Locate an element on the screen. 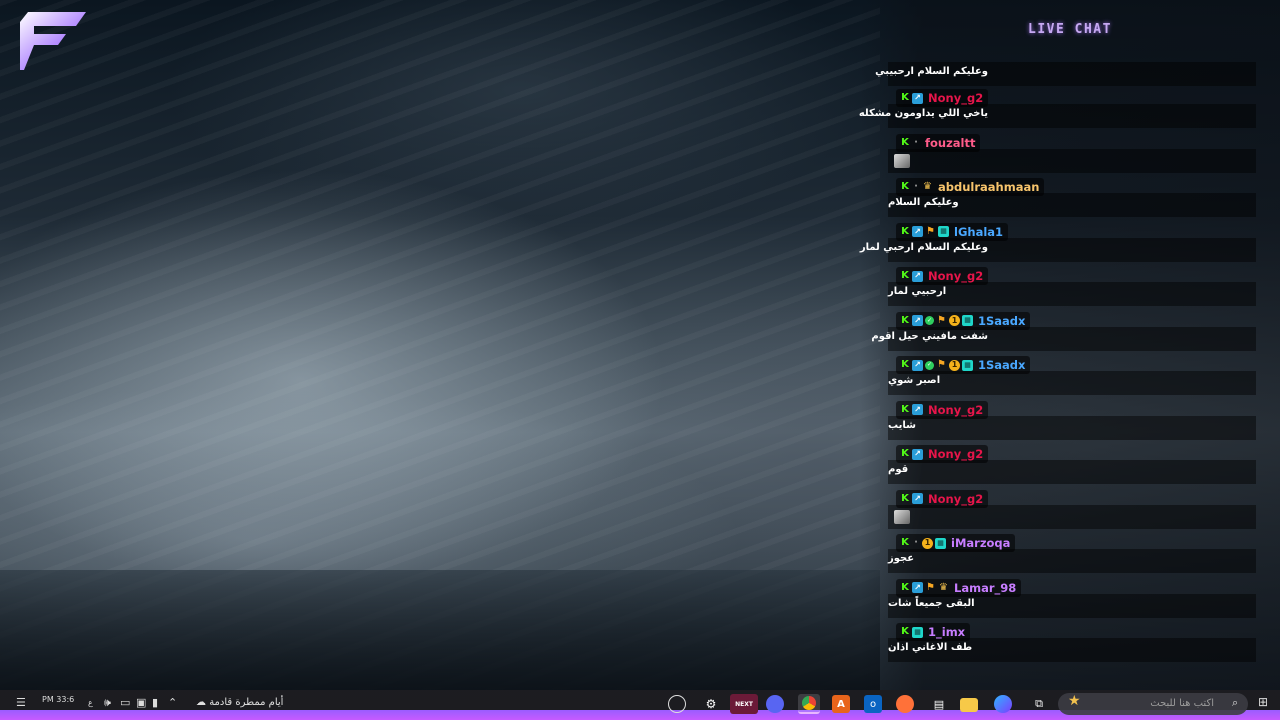 This screenshot has height=720, width=1280. chat-username: 1_imx is located at coordinates (946, 632).